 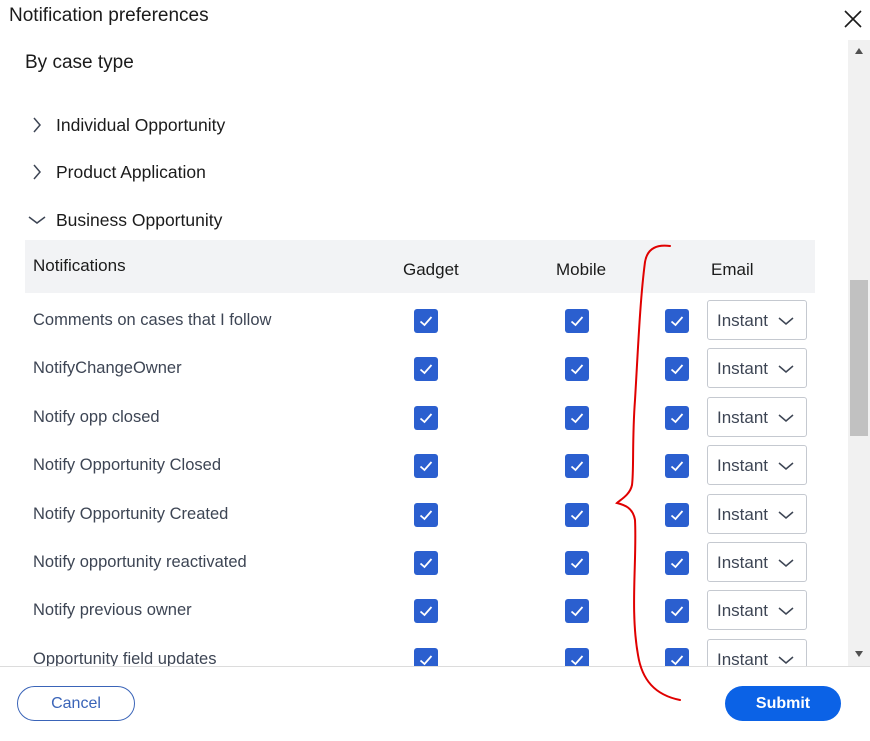 I want to click on notification-label: Notify Opportunity Created, so click(x=131, y=513).